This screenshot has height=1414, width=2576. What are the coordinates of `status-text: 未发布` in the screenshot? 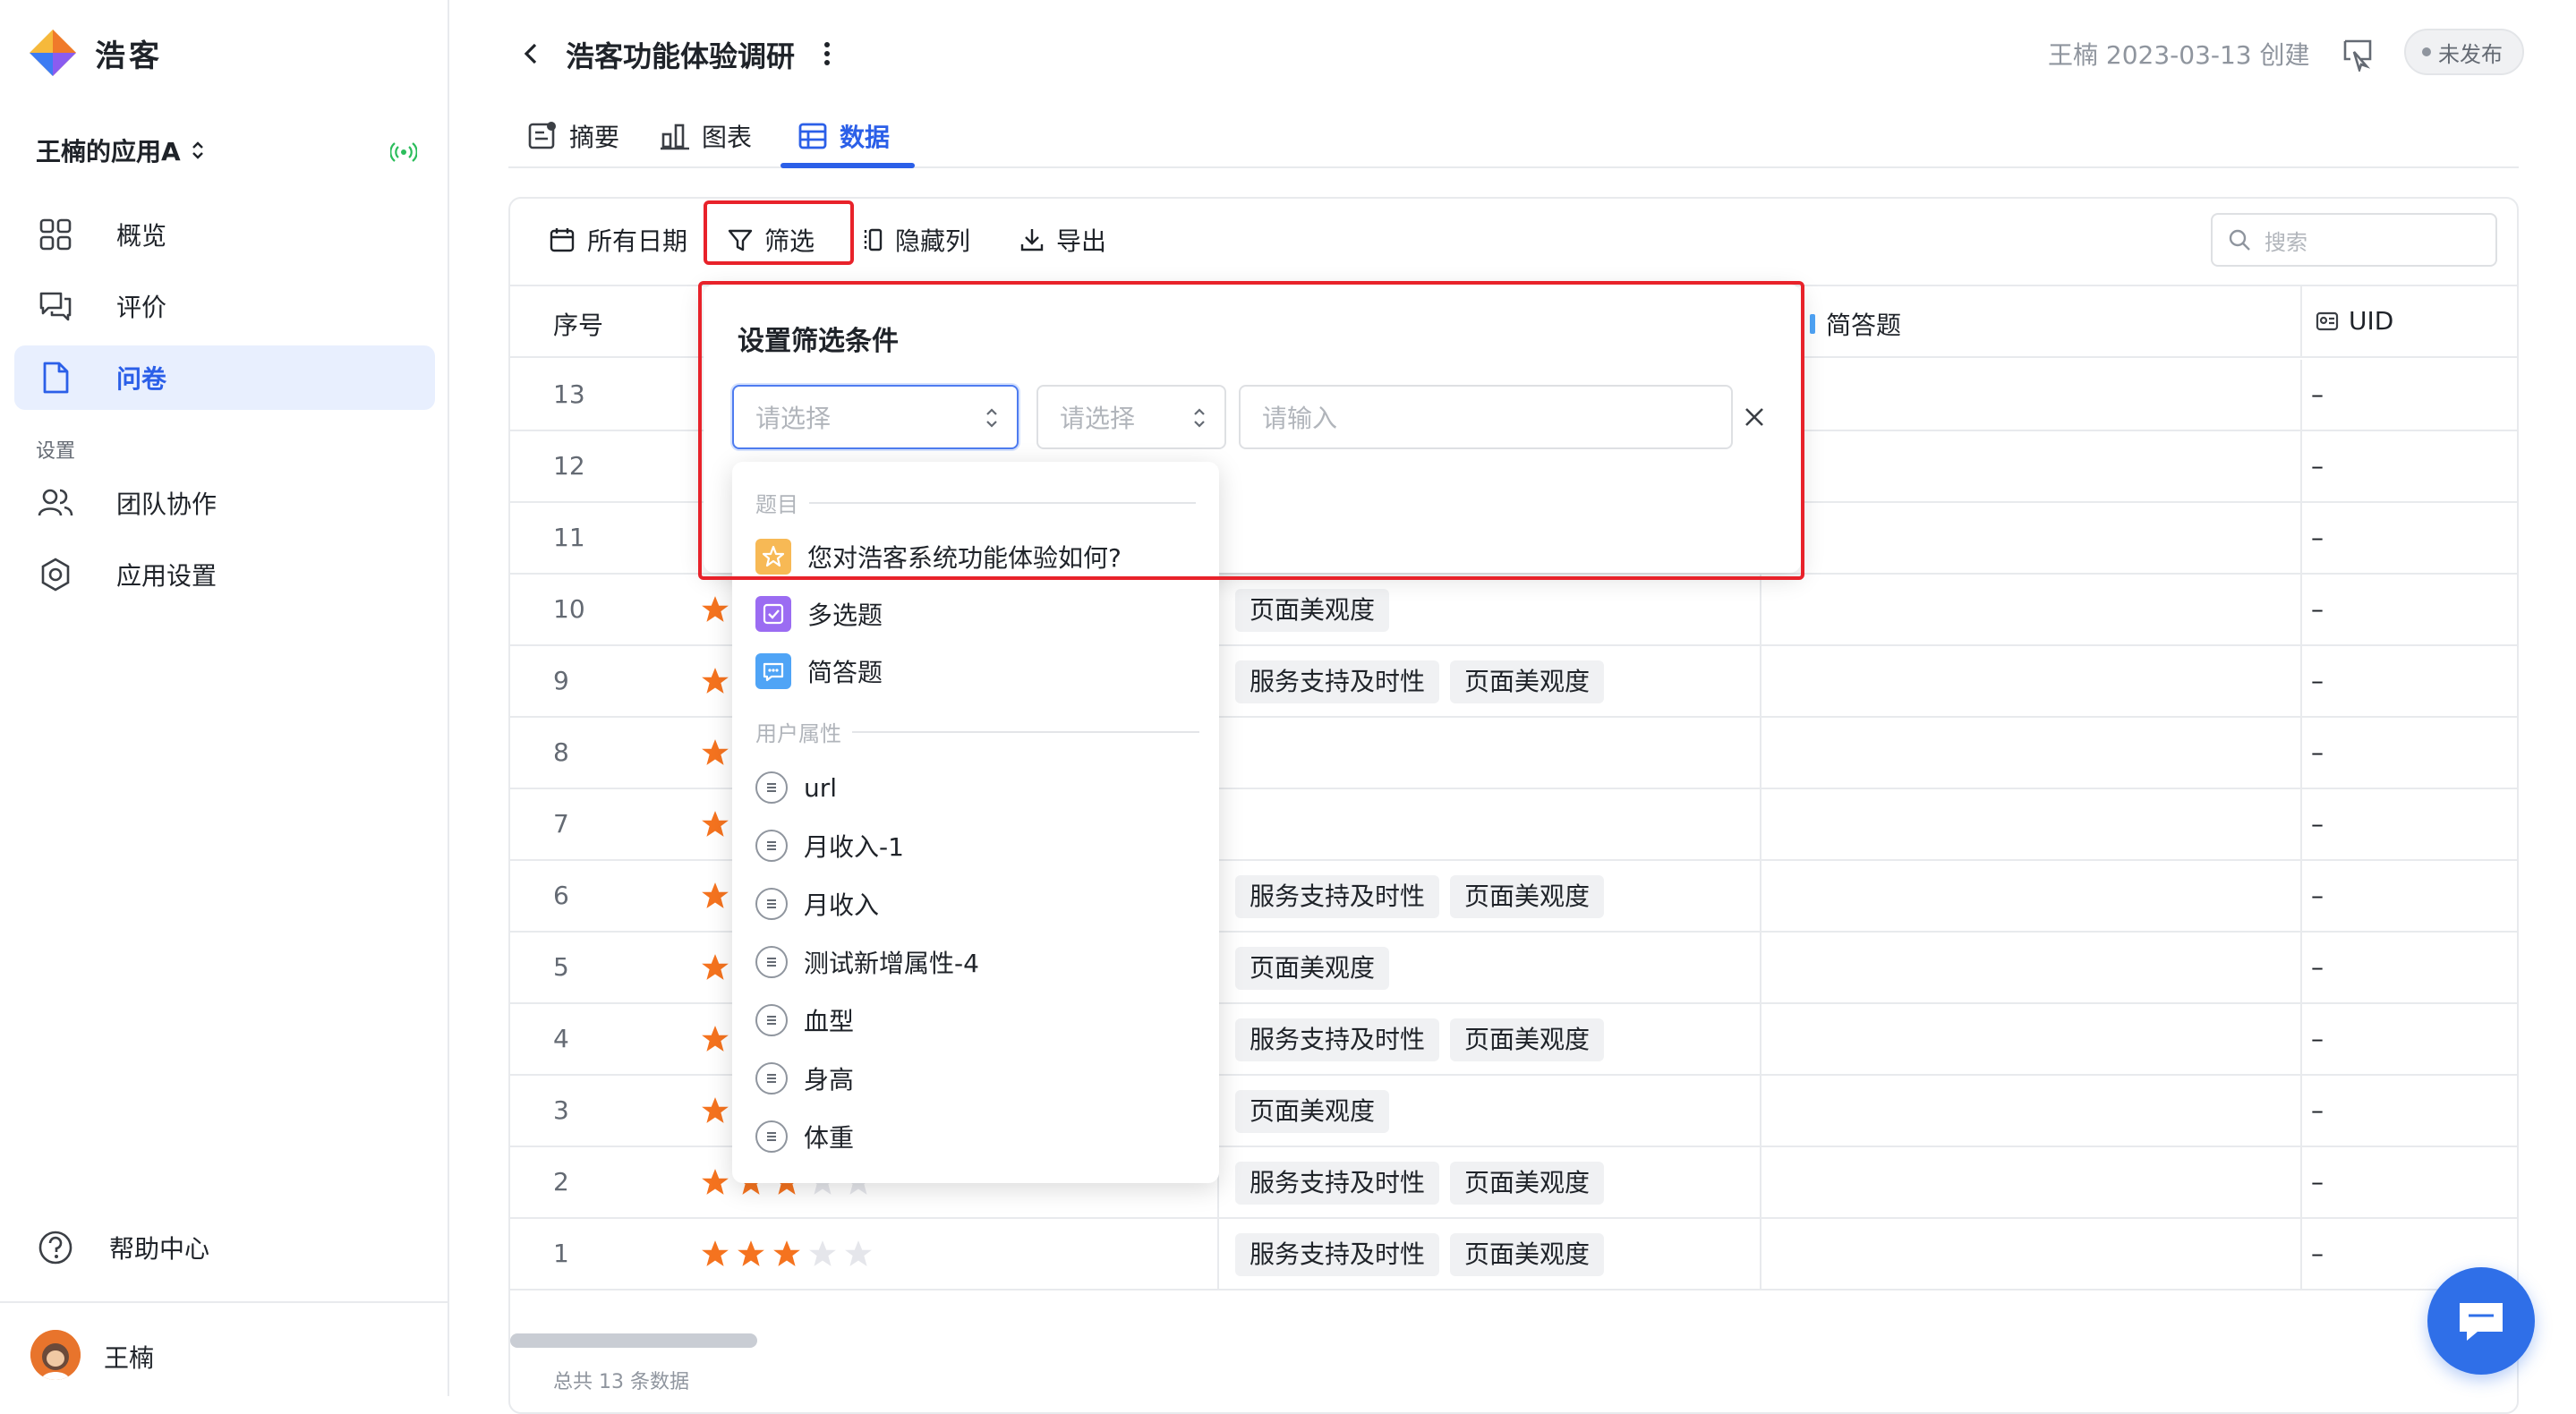 It's located at (2470, 54).